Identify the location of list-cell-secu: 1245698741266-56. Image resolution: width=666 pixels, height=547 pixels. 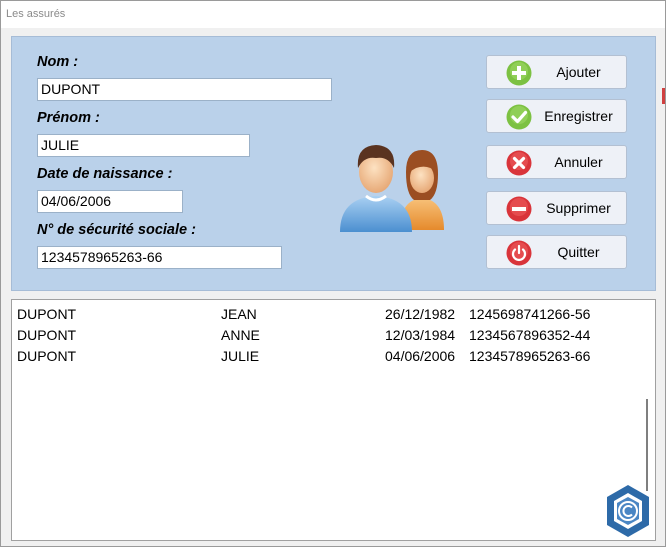
(530, 314).